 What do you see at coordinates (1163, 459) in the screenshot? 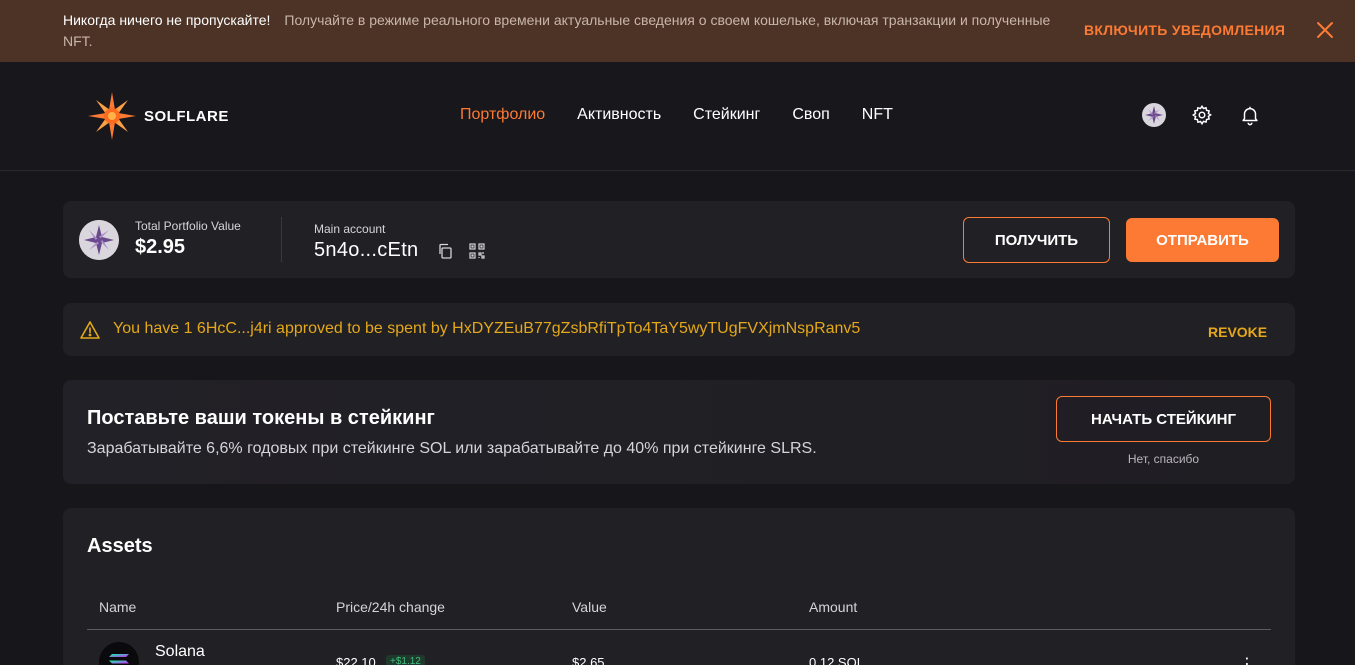
I see `dismiss-staking-link: Нет, спасибо` at bounding box center [1163, 459].